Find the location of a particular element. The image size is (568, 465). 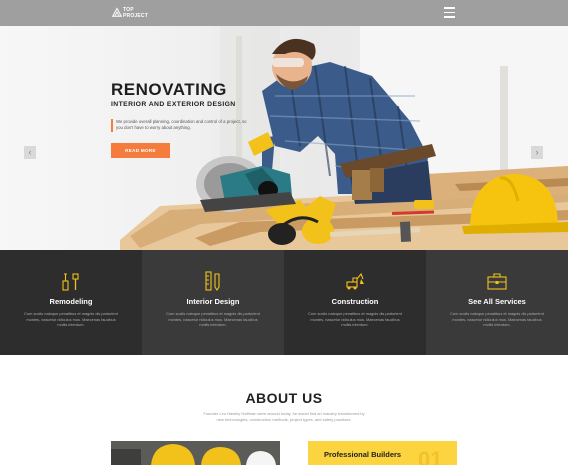

logo-text-line2: PROJECT is located at coordinates (135, 15).